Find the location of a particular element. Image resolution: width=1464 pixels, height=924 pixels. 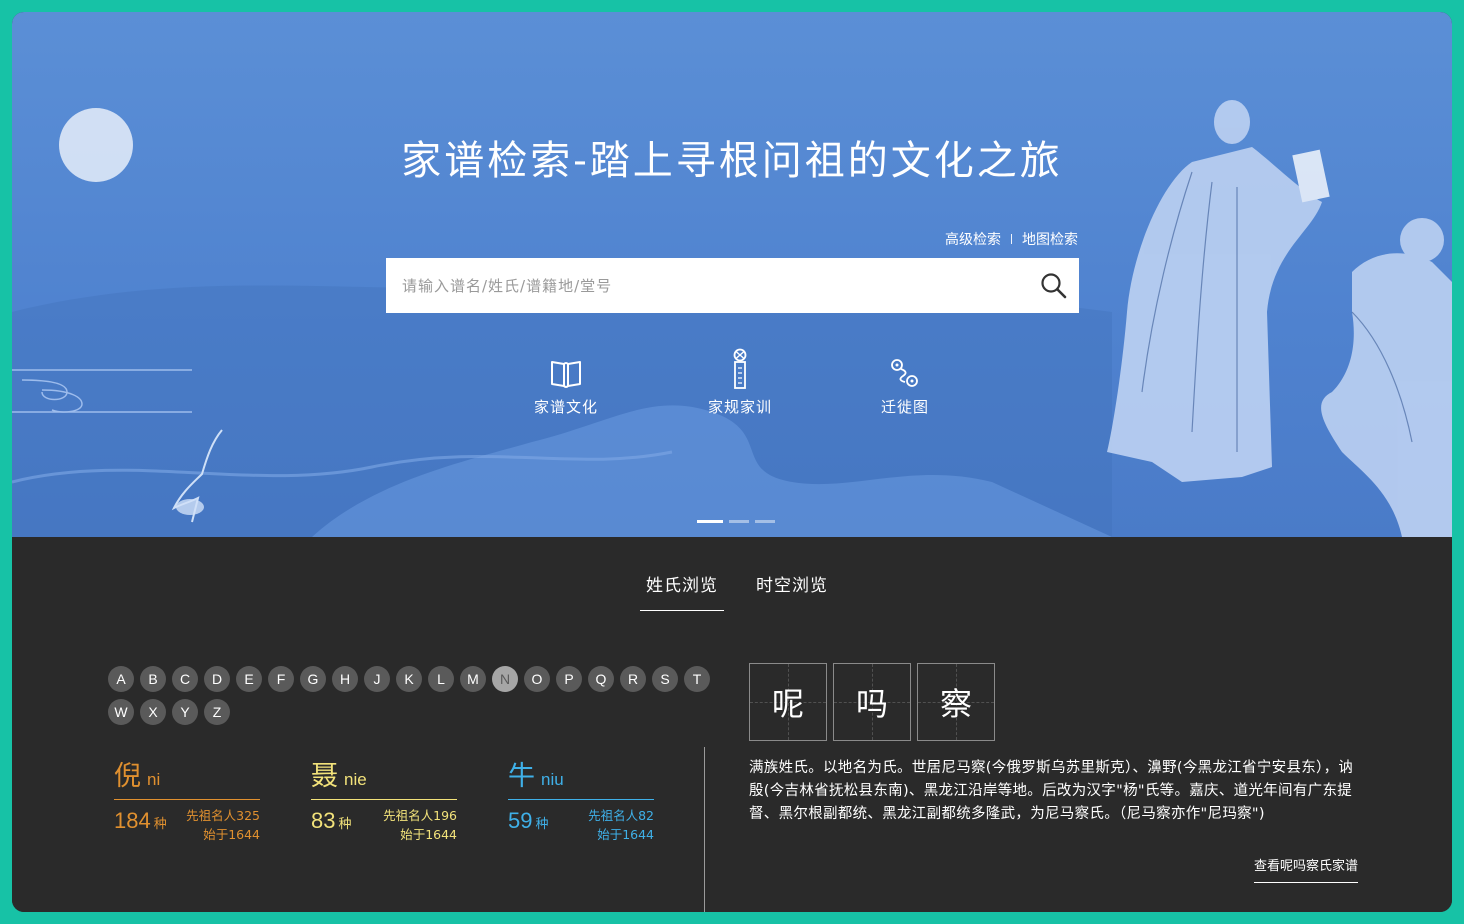

surname-meta: 先祖名人82 始于1644 is located at coordinates (621, 825).